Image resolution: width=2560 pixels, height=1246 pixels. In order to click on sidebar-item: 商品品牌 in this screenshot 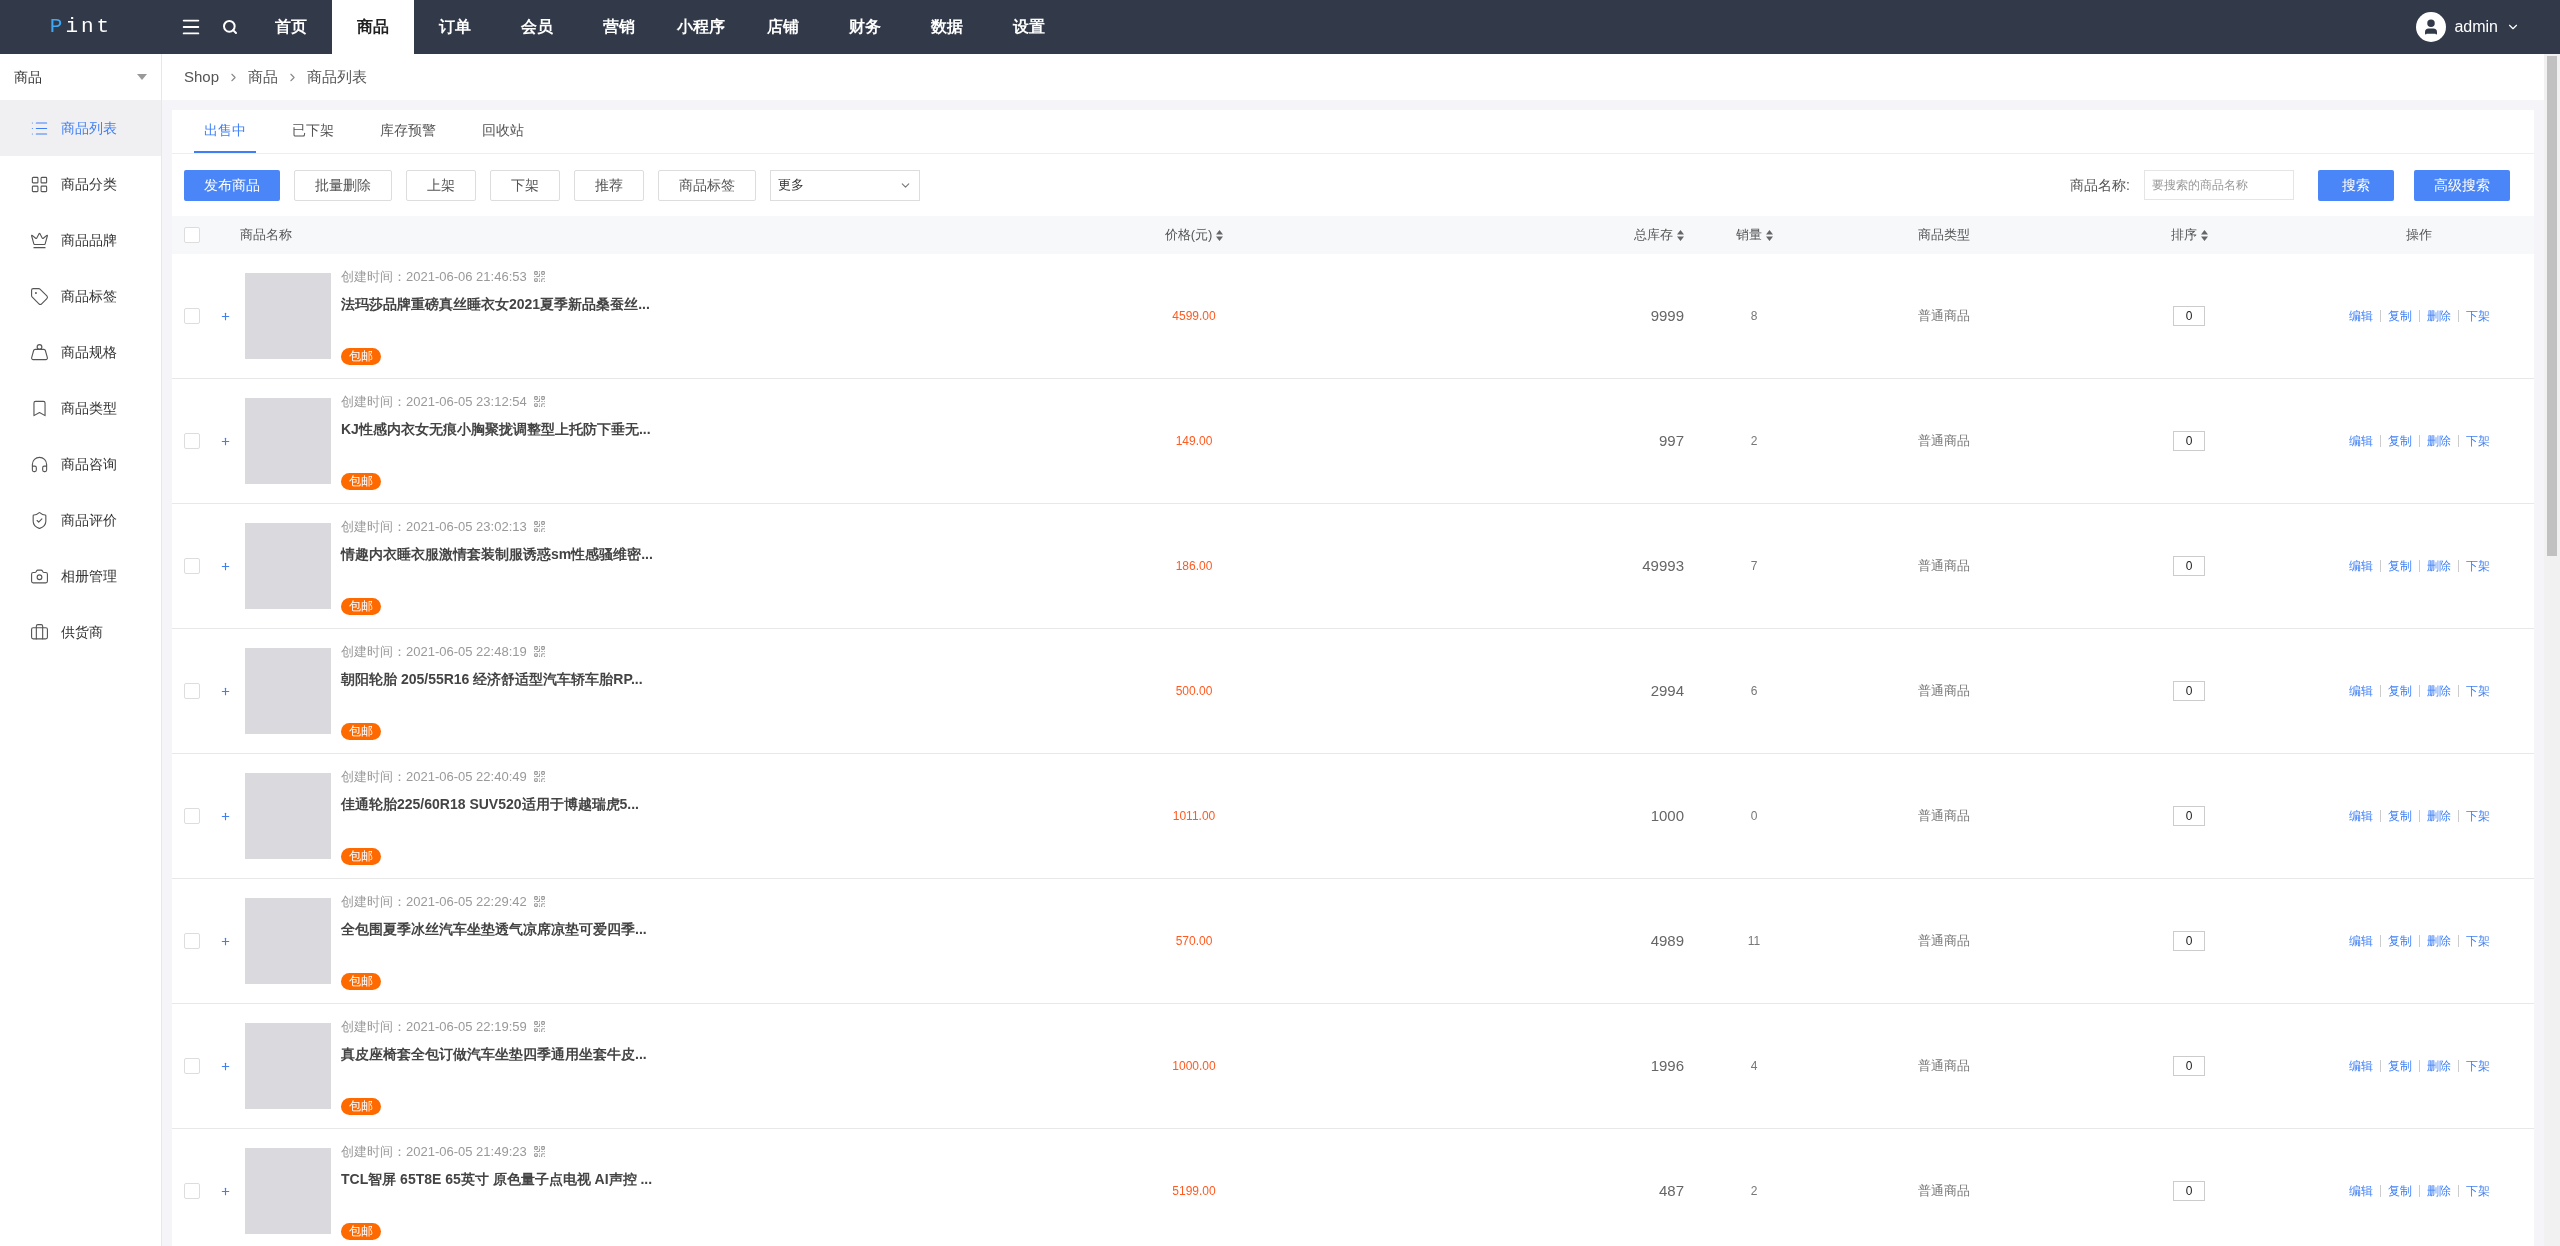, I will do `click(80, 240)`.